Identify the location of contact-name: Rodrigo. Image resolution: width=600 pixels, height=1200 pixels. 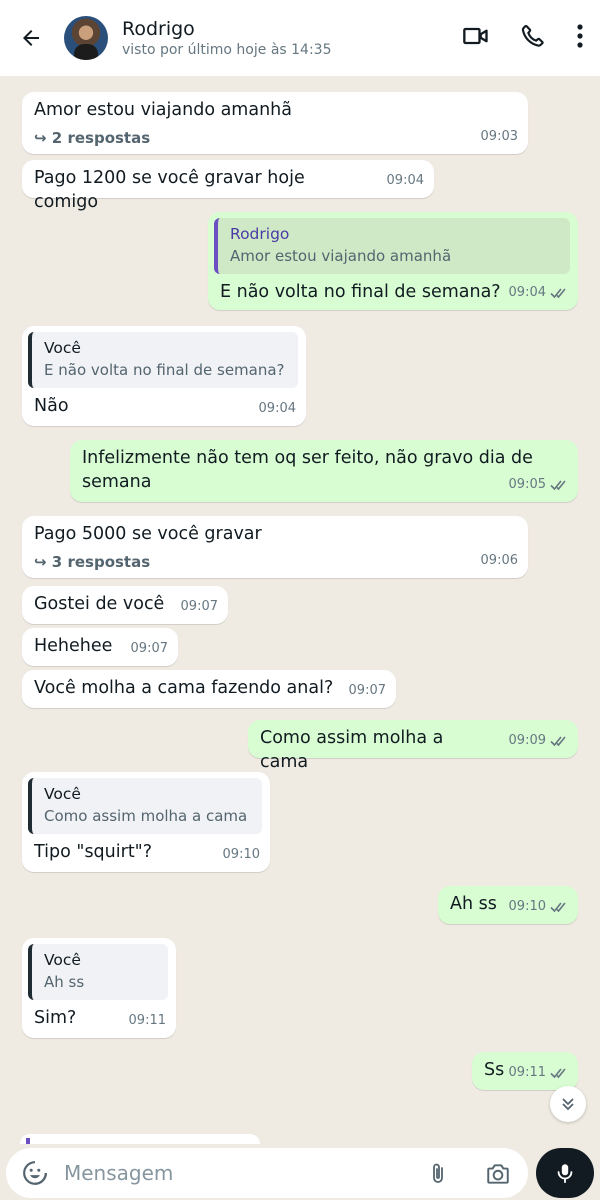
(227, 29).